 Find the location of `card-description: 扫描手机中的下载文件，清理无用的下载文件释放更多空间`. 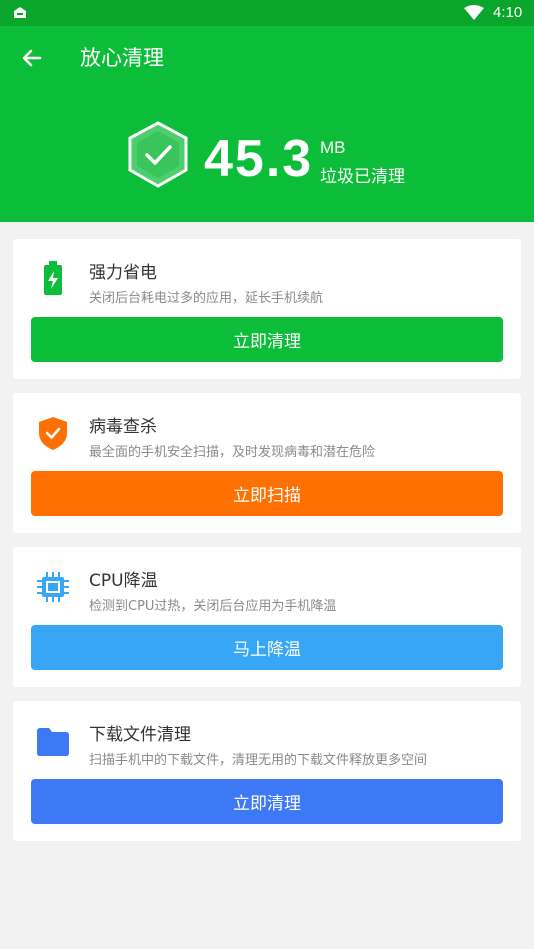

card-description: 扫描手机中的下载文件，清理无用的下载文件释放更多空间 is located at coordinates (258, 760).